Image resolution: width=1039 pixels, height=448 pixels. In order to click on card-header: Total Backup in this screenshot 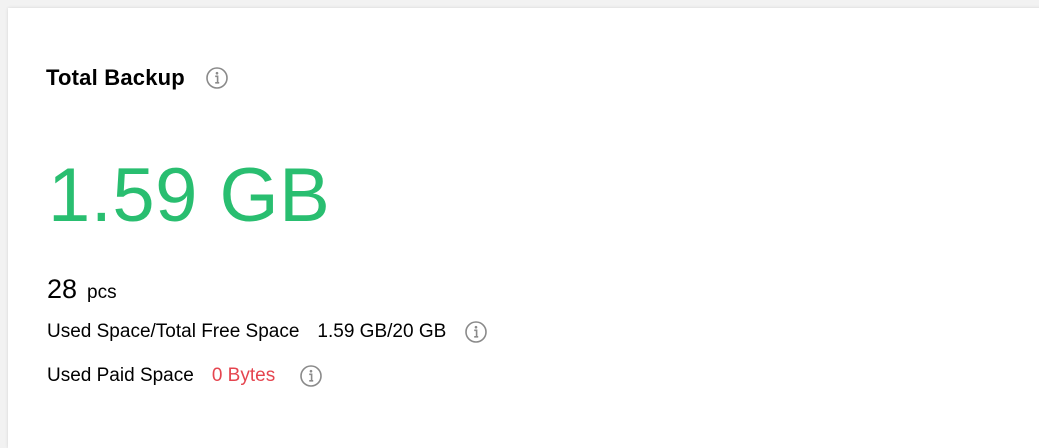, I will do `click(137, 78)`.